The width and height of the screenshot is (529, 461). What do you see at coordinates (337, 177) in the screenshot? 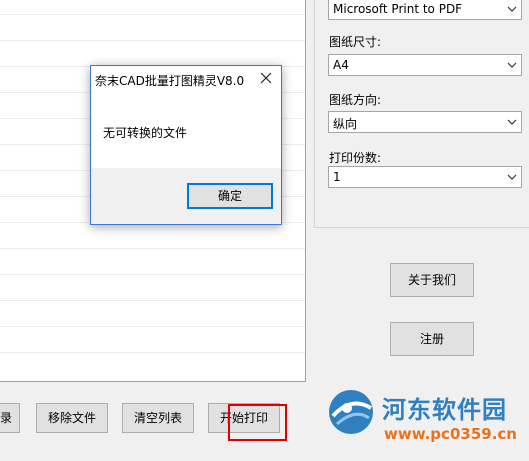
I see `copies-value: 1` at bounding box center [337, 177].